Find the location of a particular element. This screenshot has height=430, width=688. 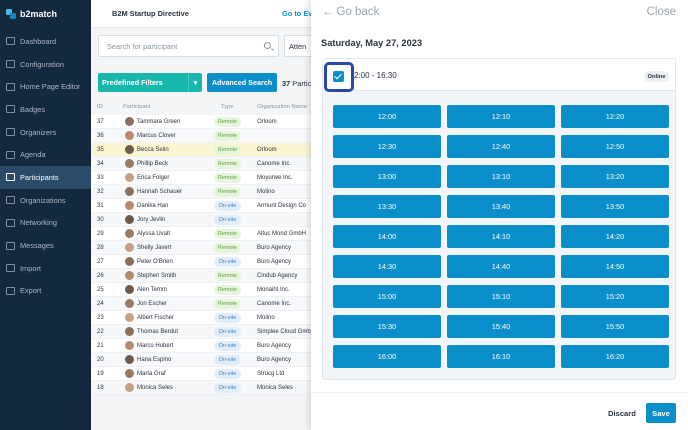

sidebar-item-import: Import is located at coordinates (45, 268).